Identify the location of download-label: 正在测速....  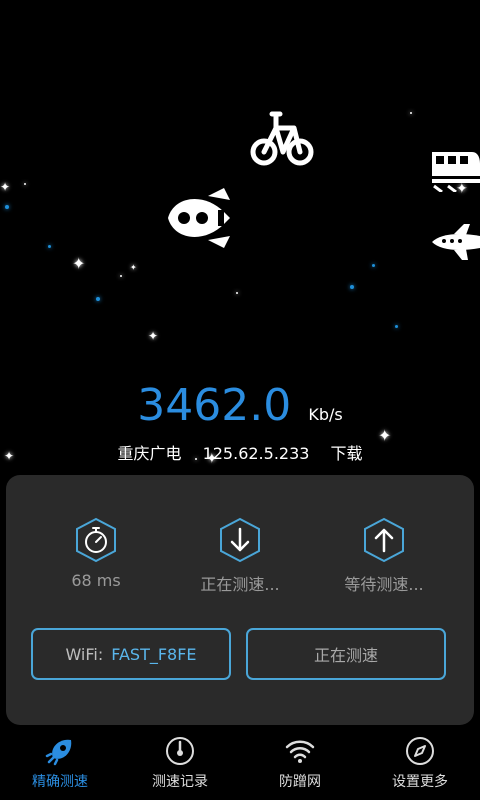
(240, 584).